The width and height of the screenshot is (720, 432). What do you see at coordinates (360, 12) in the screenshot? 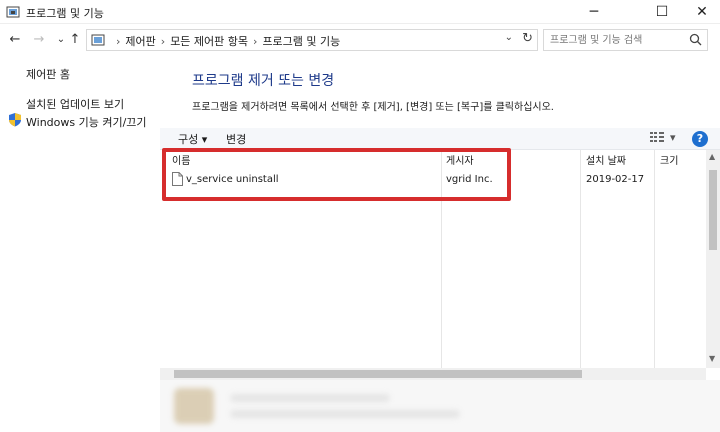
I see `title-bar: 프로그램 및 기능 ─ ☐ ✕` at bounding box center [360, 12].